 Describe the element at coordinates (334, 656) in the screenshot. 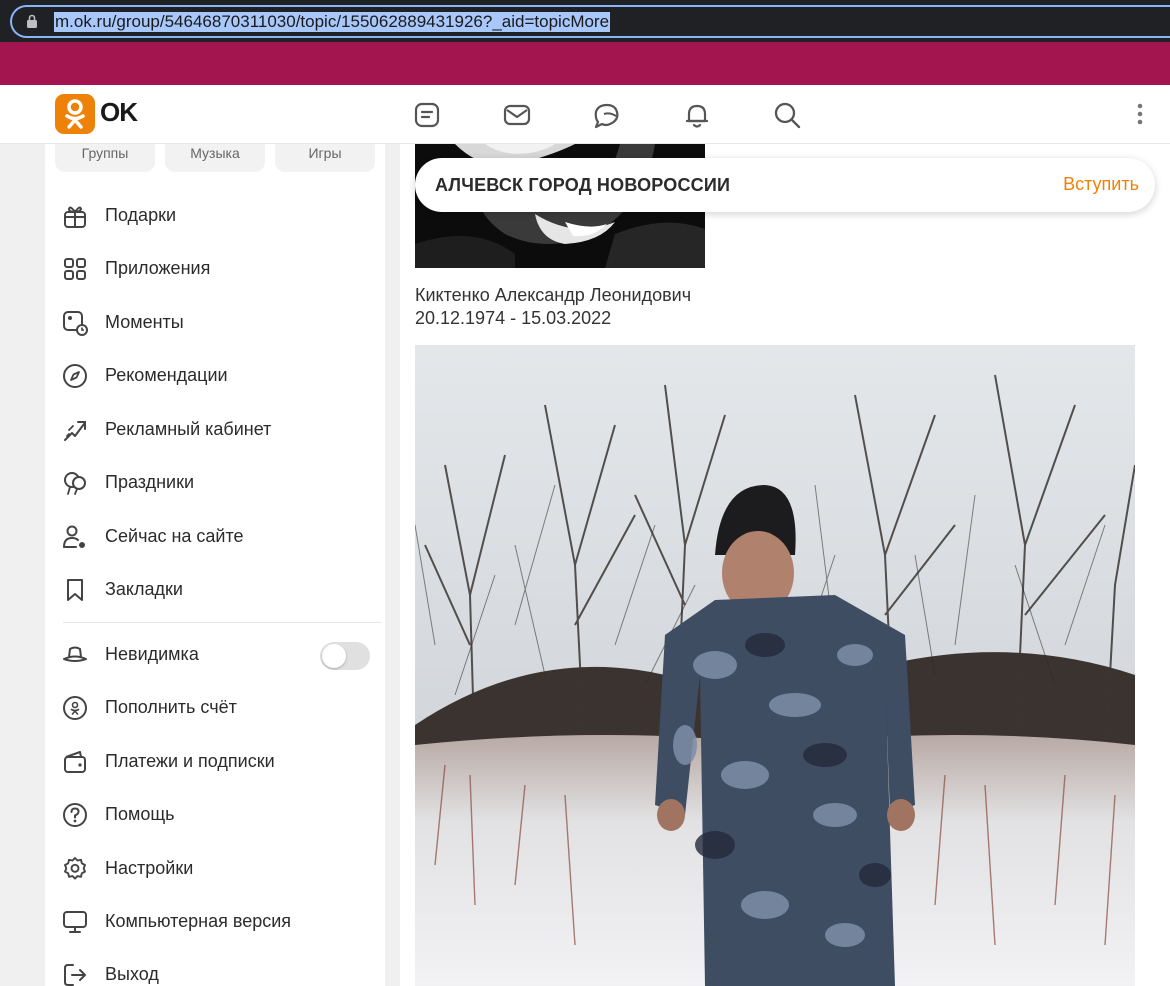

I see `toggle-knob` at that location.